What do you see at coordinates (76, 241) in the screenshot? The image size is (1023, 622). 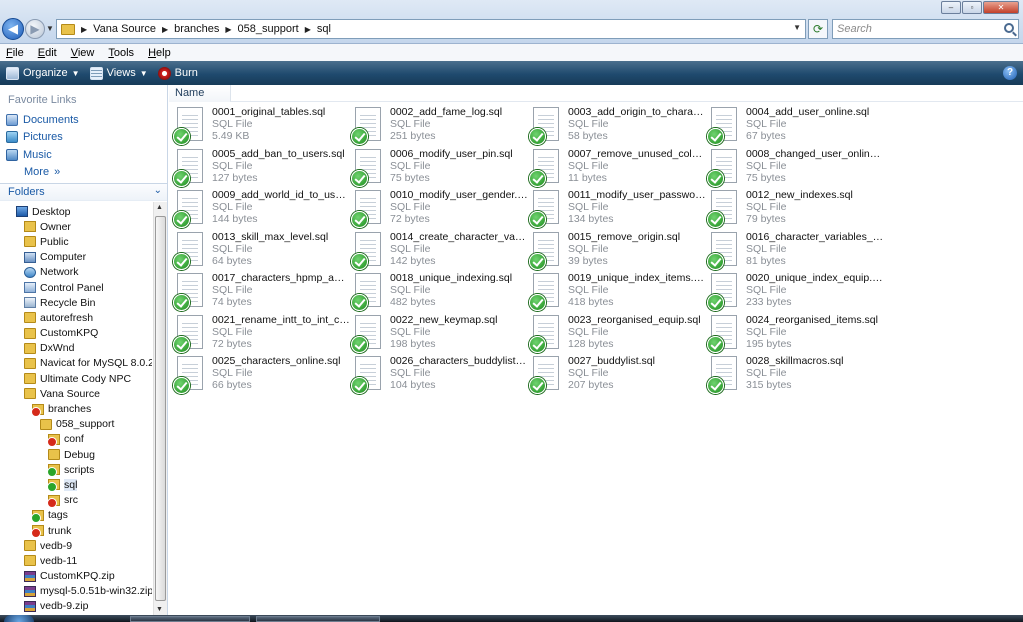 I see `tree-item: Public` at bounding box center [76, 241].